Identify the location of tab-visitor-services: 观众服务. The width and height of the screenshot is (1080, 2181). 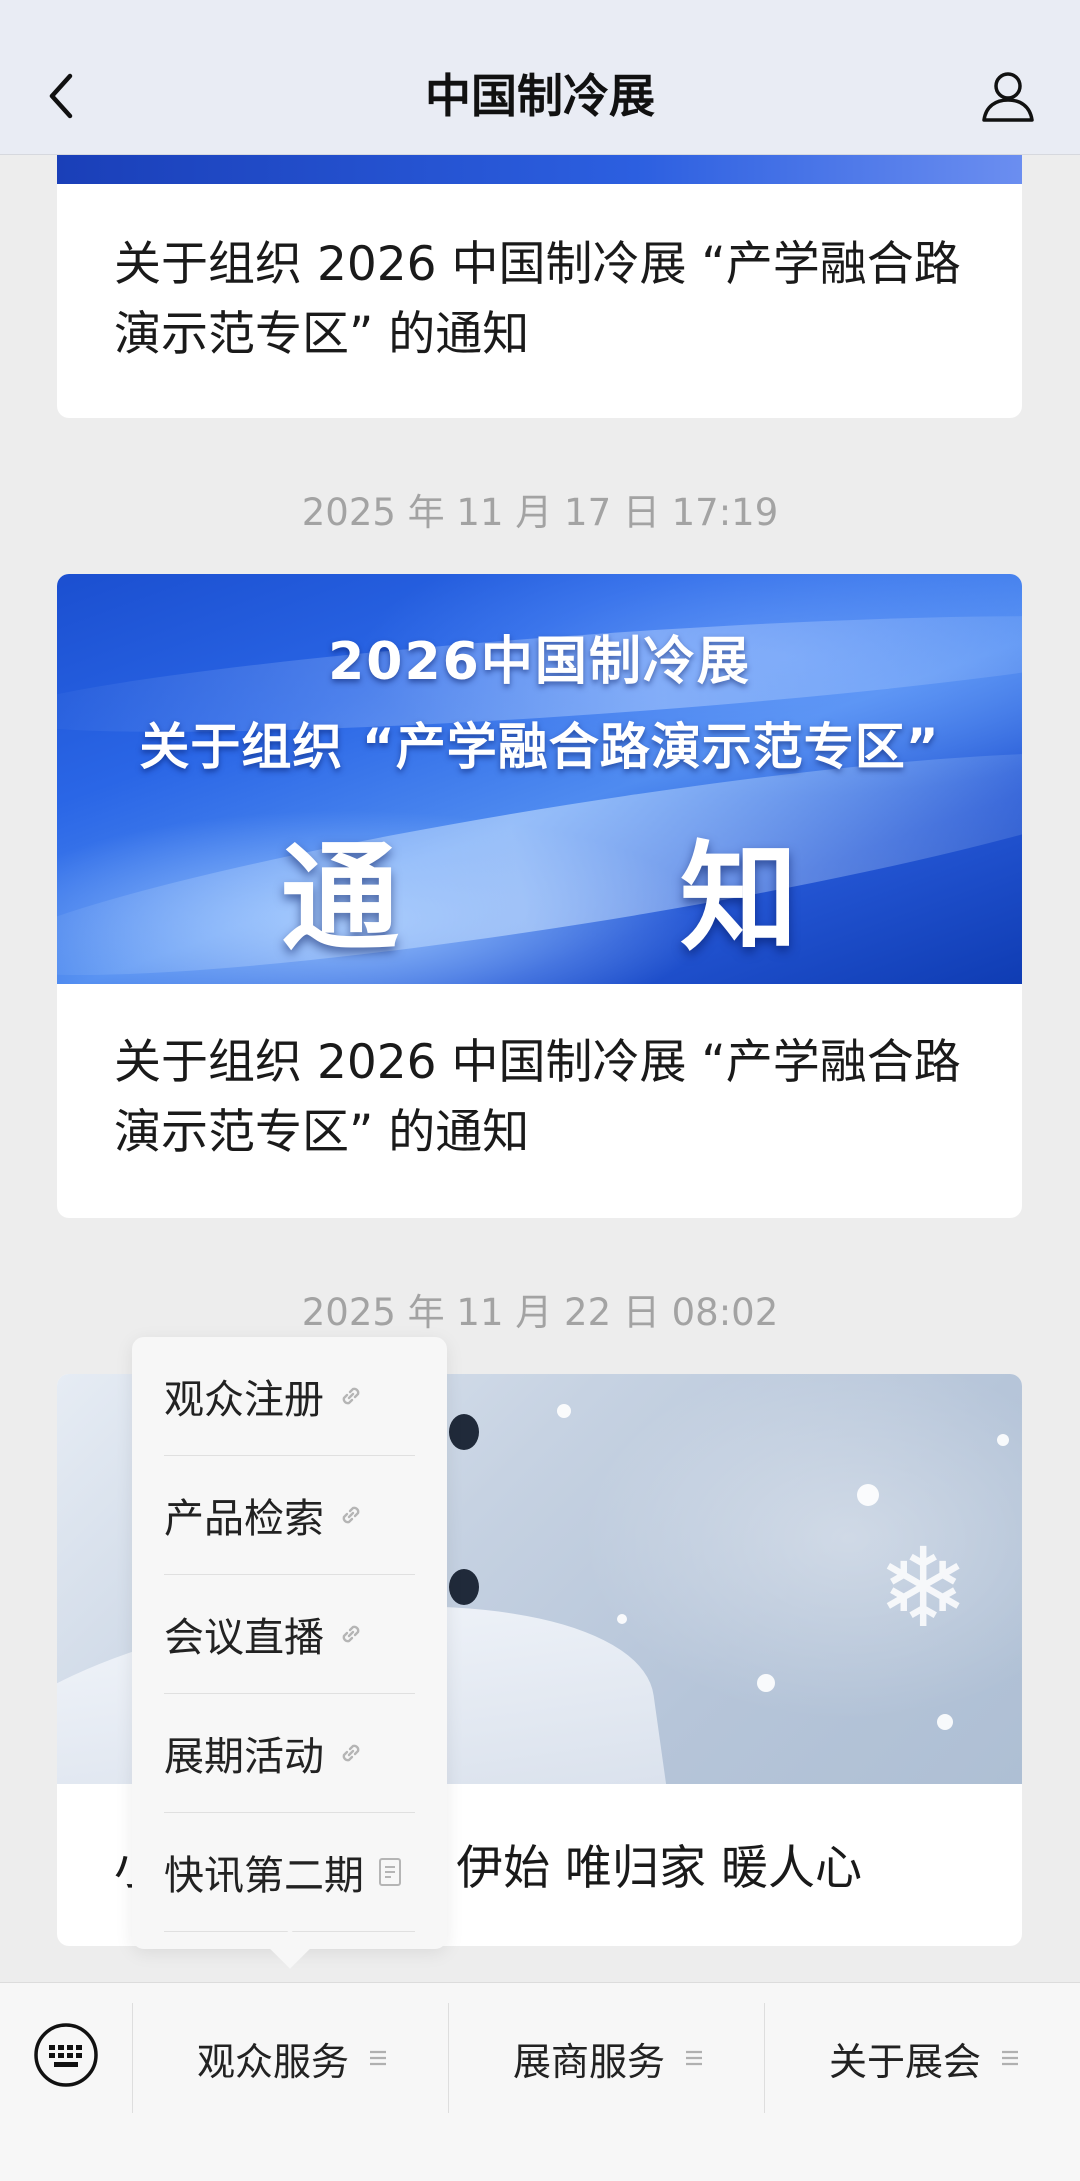
(292, 2058).